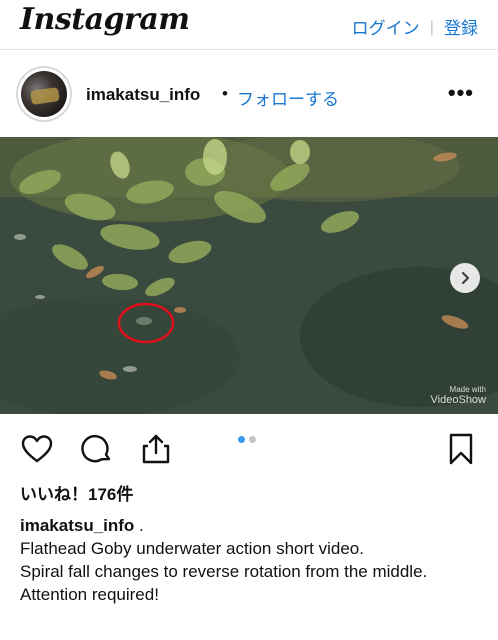 The width and height of the screenshot is (498, 640). I want to click on caption-header: imakatsu_info ., so click(251, 525).